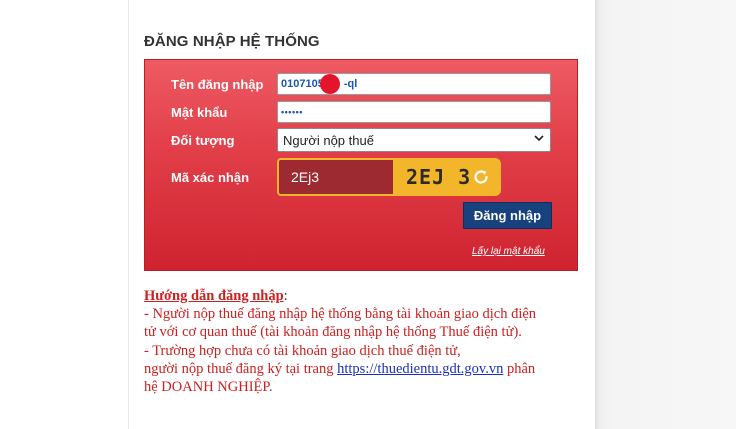  What do you see at coordinates (302, 84) in the screenshot?
I see `username-value-start: 0107105` at bounding box center [302, 84].